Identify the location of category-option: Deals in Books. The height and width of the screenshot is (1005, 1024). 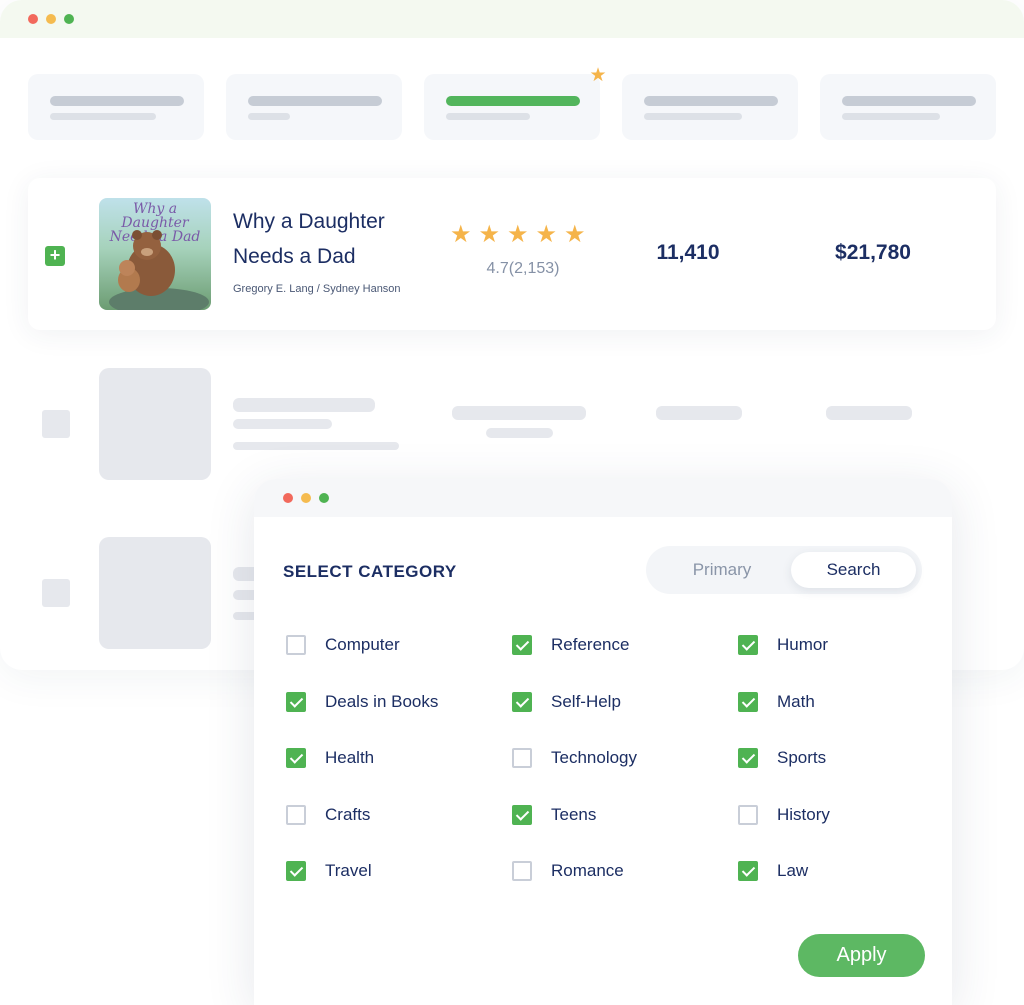
(362, 702).